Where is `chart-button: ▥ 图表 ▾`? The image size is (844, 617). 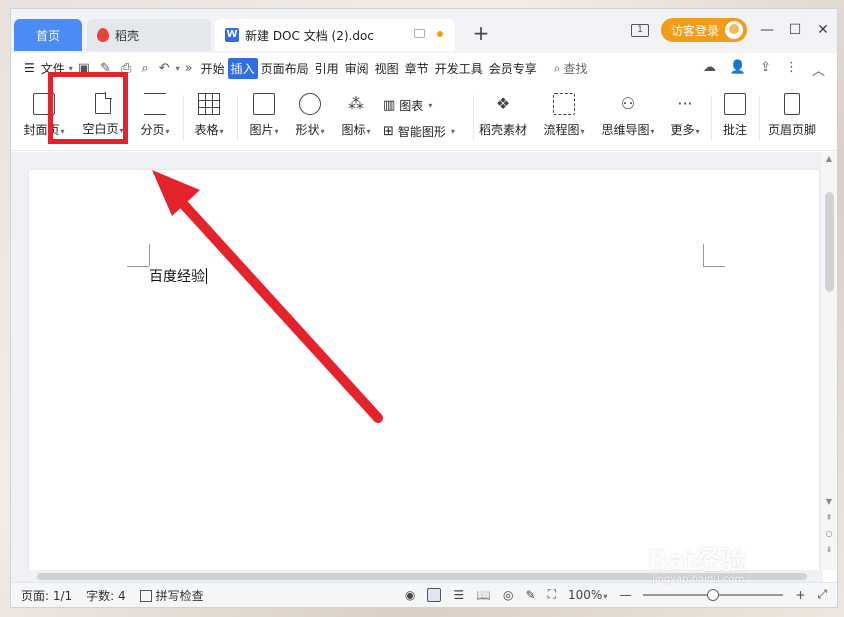 chart-button: ▥ 图表 ▾ is located at coordinates (407, 105).